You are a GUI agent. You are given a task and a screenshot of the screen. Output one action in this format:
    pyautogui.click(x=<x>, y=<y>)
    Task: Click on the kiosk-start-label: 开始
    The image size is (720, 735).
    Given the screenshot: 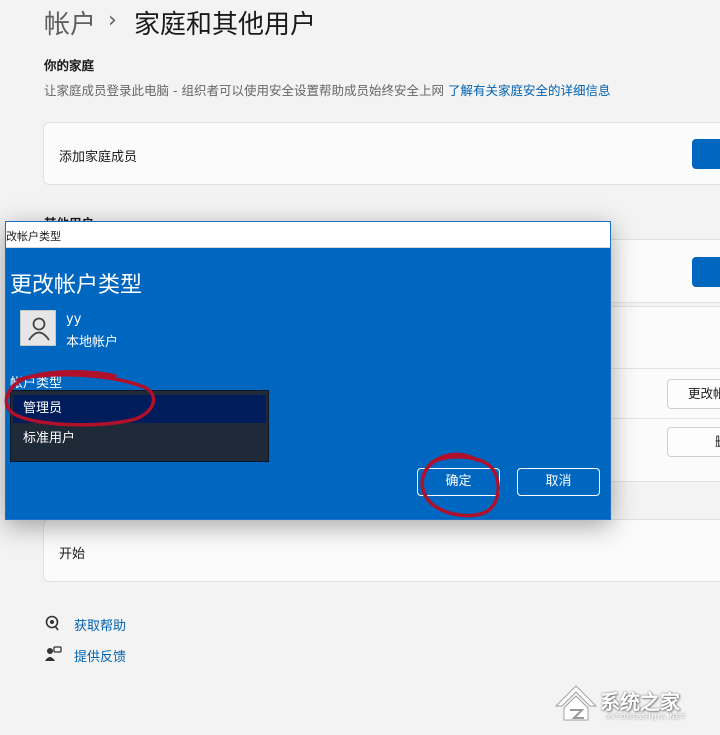 What is the action you would take?
    pyautogui.click(x=72, y=554)
    